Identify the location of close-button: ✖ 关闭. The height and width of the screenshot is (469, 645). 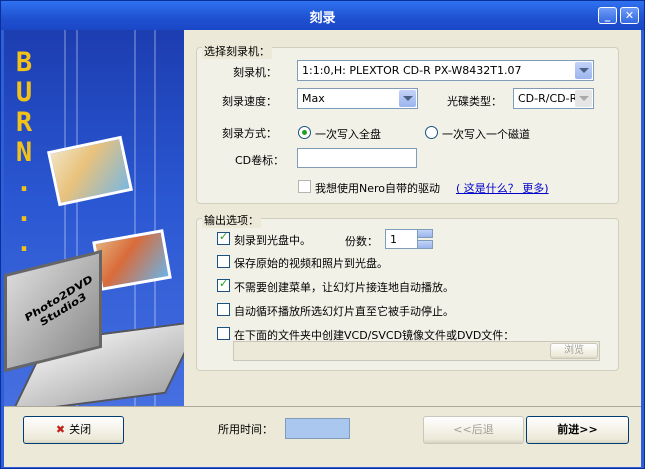
(73, 430).